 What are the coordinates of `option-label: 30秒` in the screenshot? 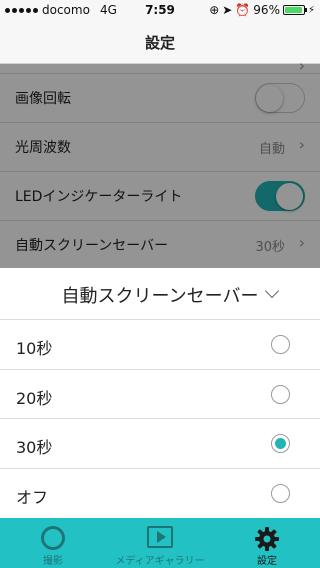 It's located at (34, 447).